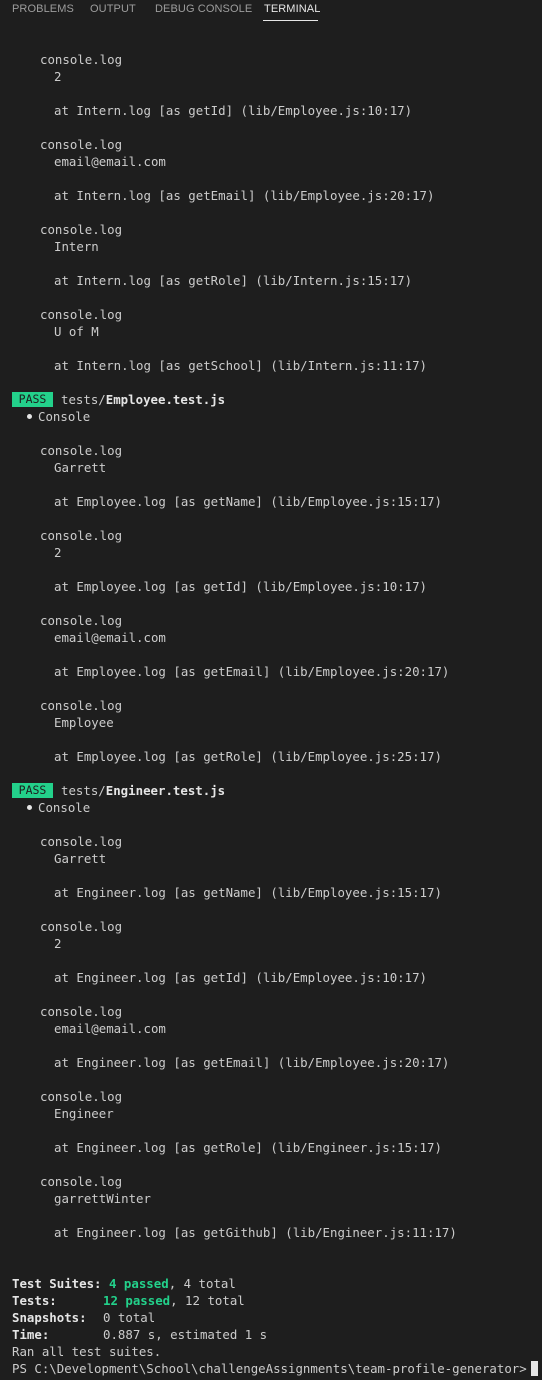 This screenshot has width=542, height=1380. Describe the element at coordinates (165, 399) in the screenshot. I see `test-file-name: Employee.test.js` at that location.